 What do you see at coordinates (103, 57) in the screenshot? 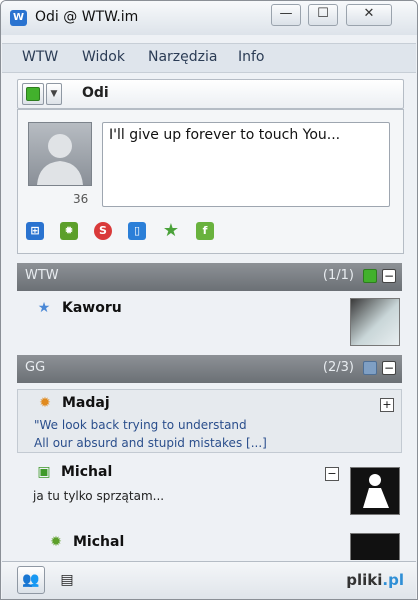
I see `menu-widok: Widok` at bounding box center [103, 57].